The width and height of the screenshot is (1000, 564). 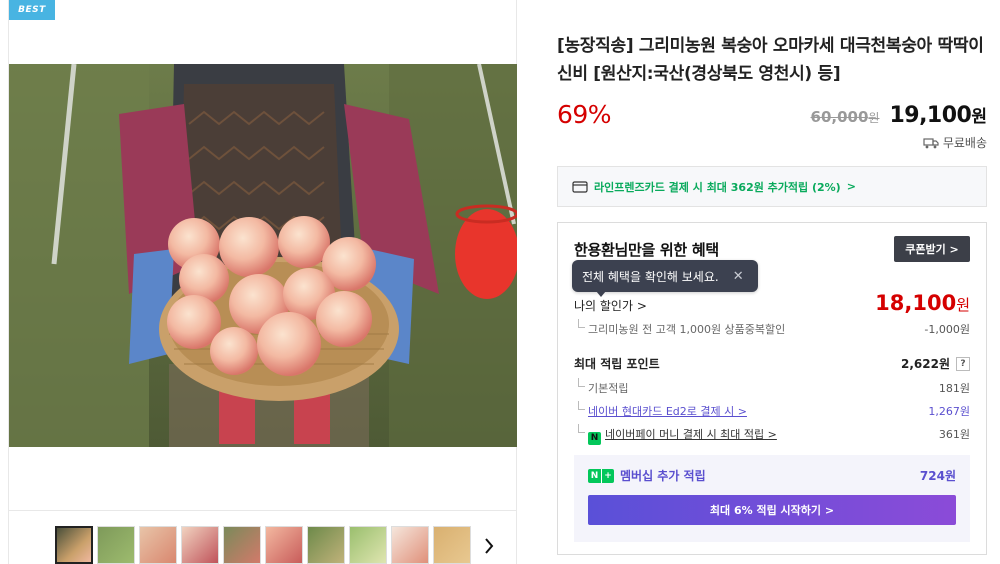 What do you see at coordinates (772, 363) in the screenshot?
I see `max-points-row: 최대 적립 포인트 2,622원 ?` at bounding box center [772, 363].